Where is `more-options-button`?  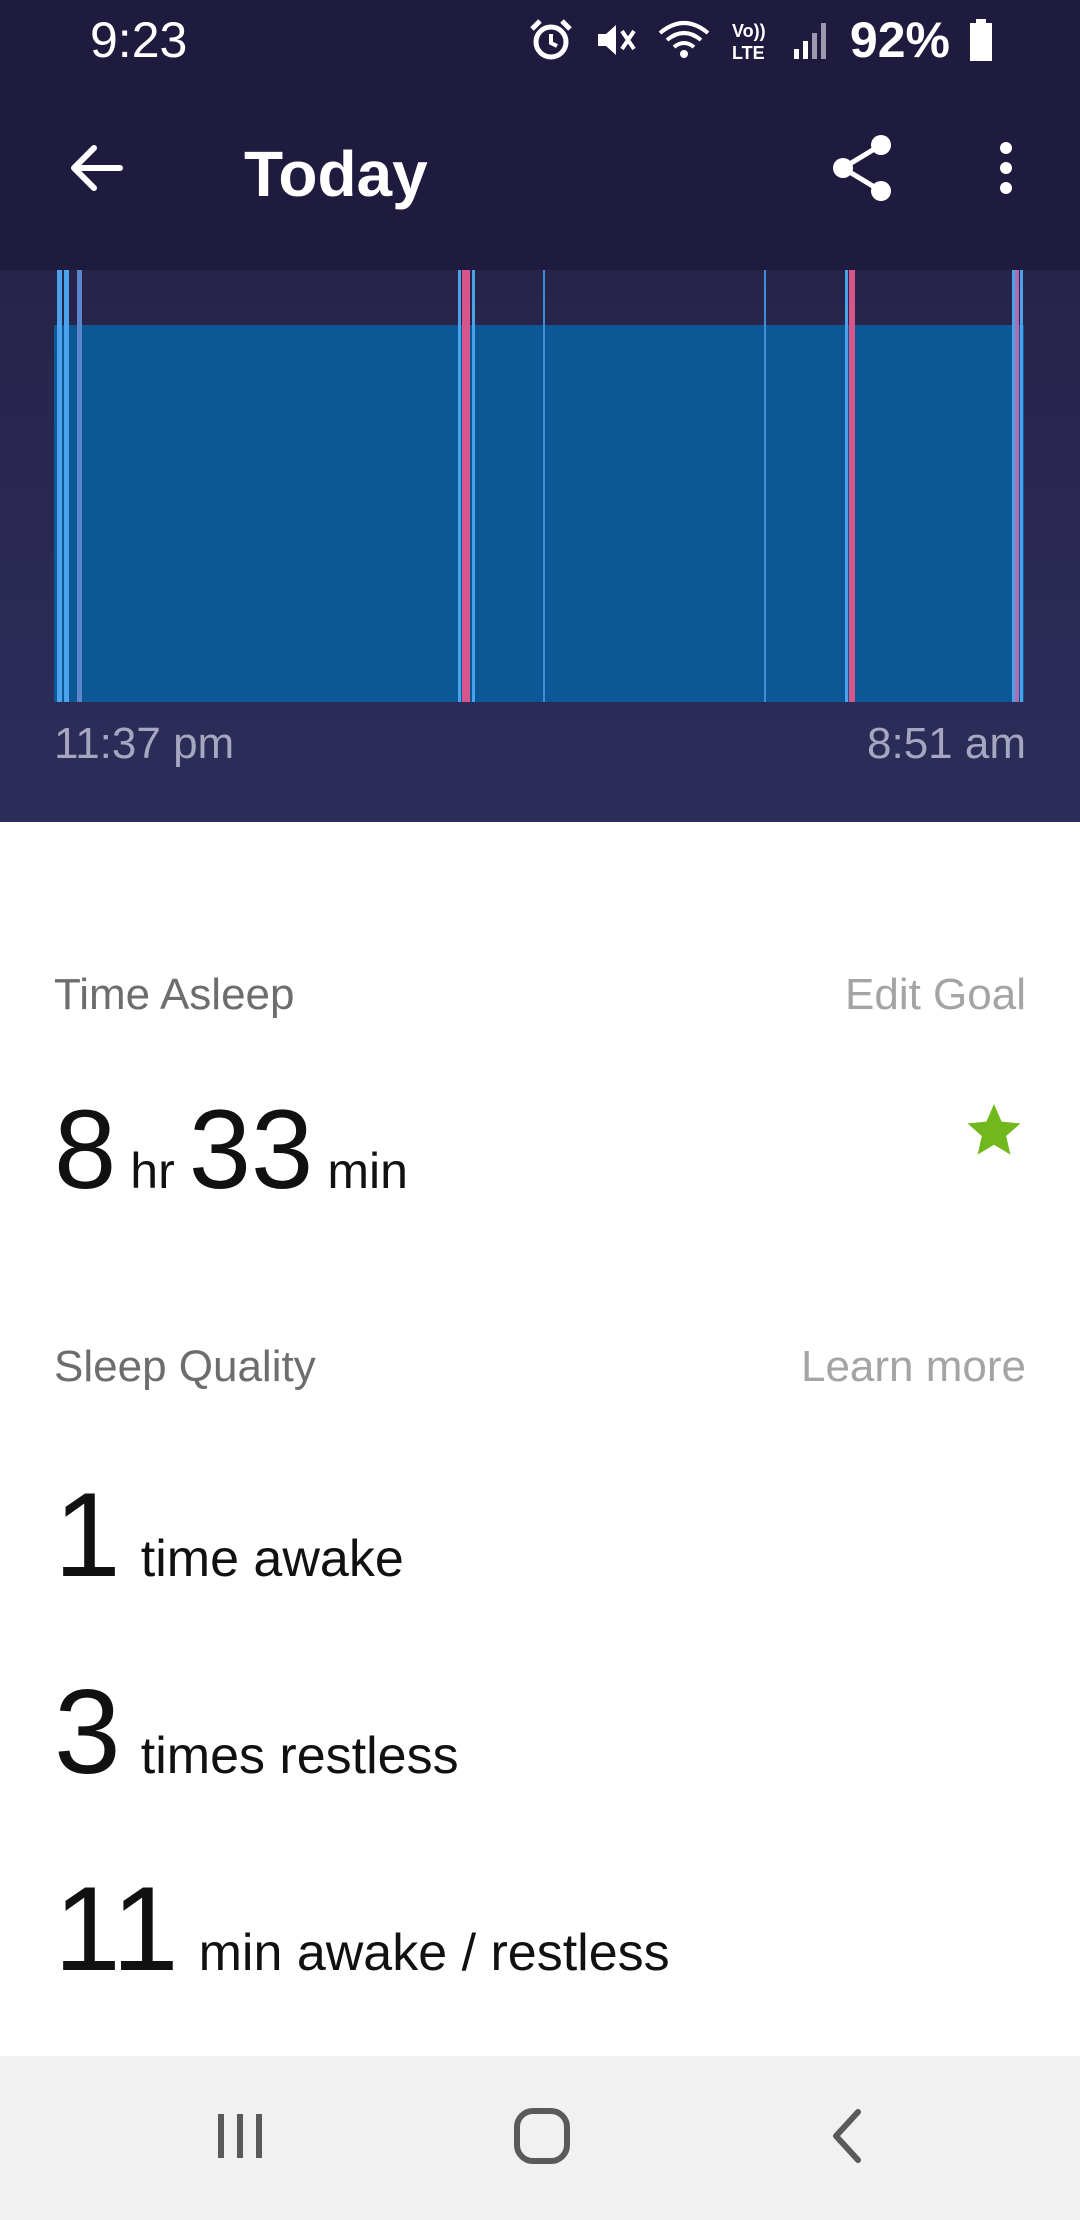
more-options-button is located at coordinates (1006, 170).